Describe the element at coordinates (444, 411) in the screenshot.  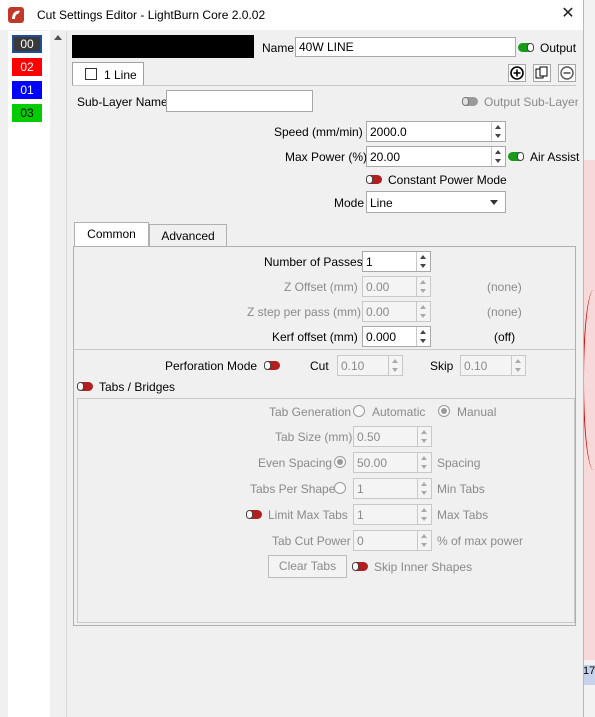
I see `manual-radio` at that location.